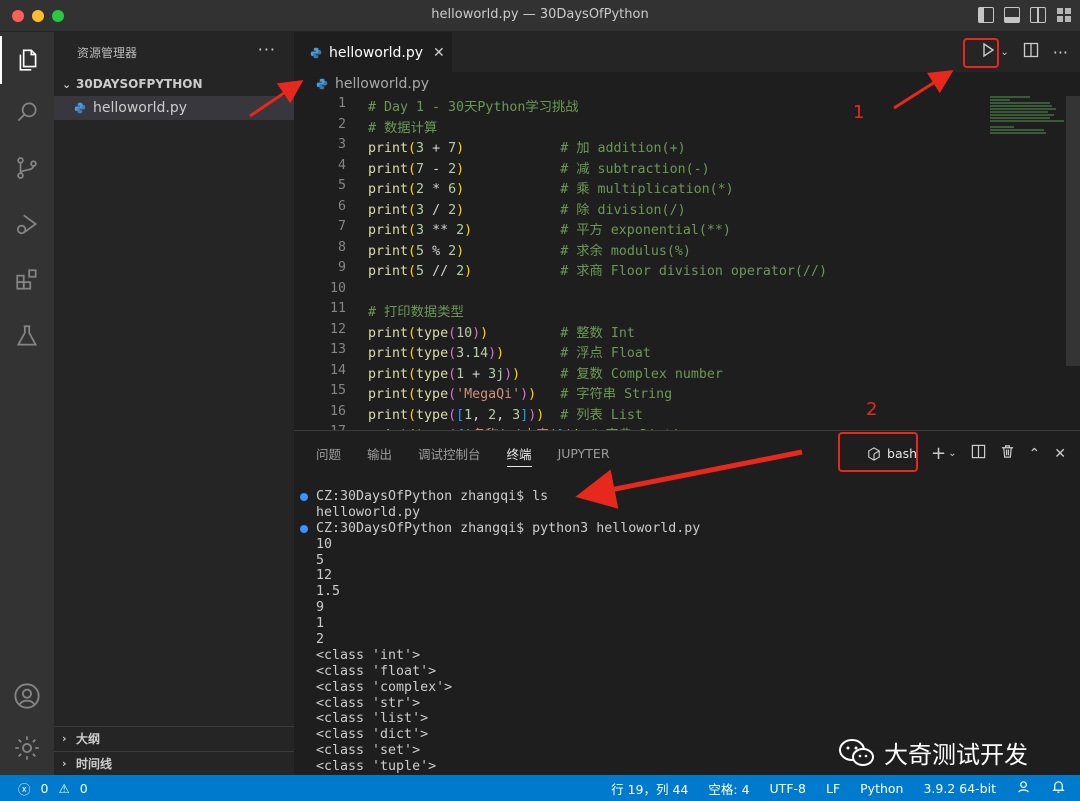  Describe the element at coordinates (140, 108) in the screenshot. I see `file-label: helloworld.py` at that location.